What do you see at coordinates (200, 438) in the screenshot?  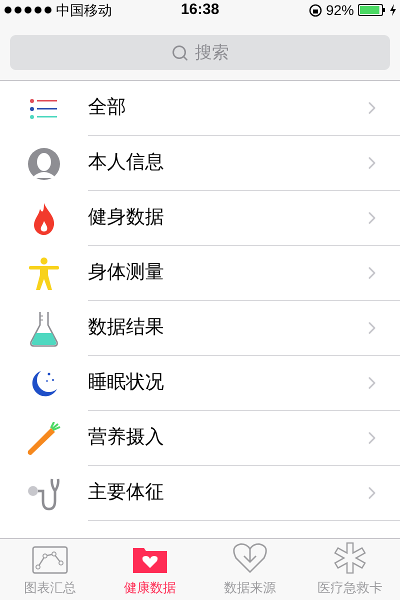 I see `category-row: 营养摄入` at bounding box center [200, 438].